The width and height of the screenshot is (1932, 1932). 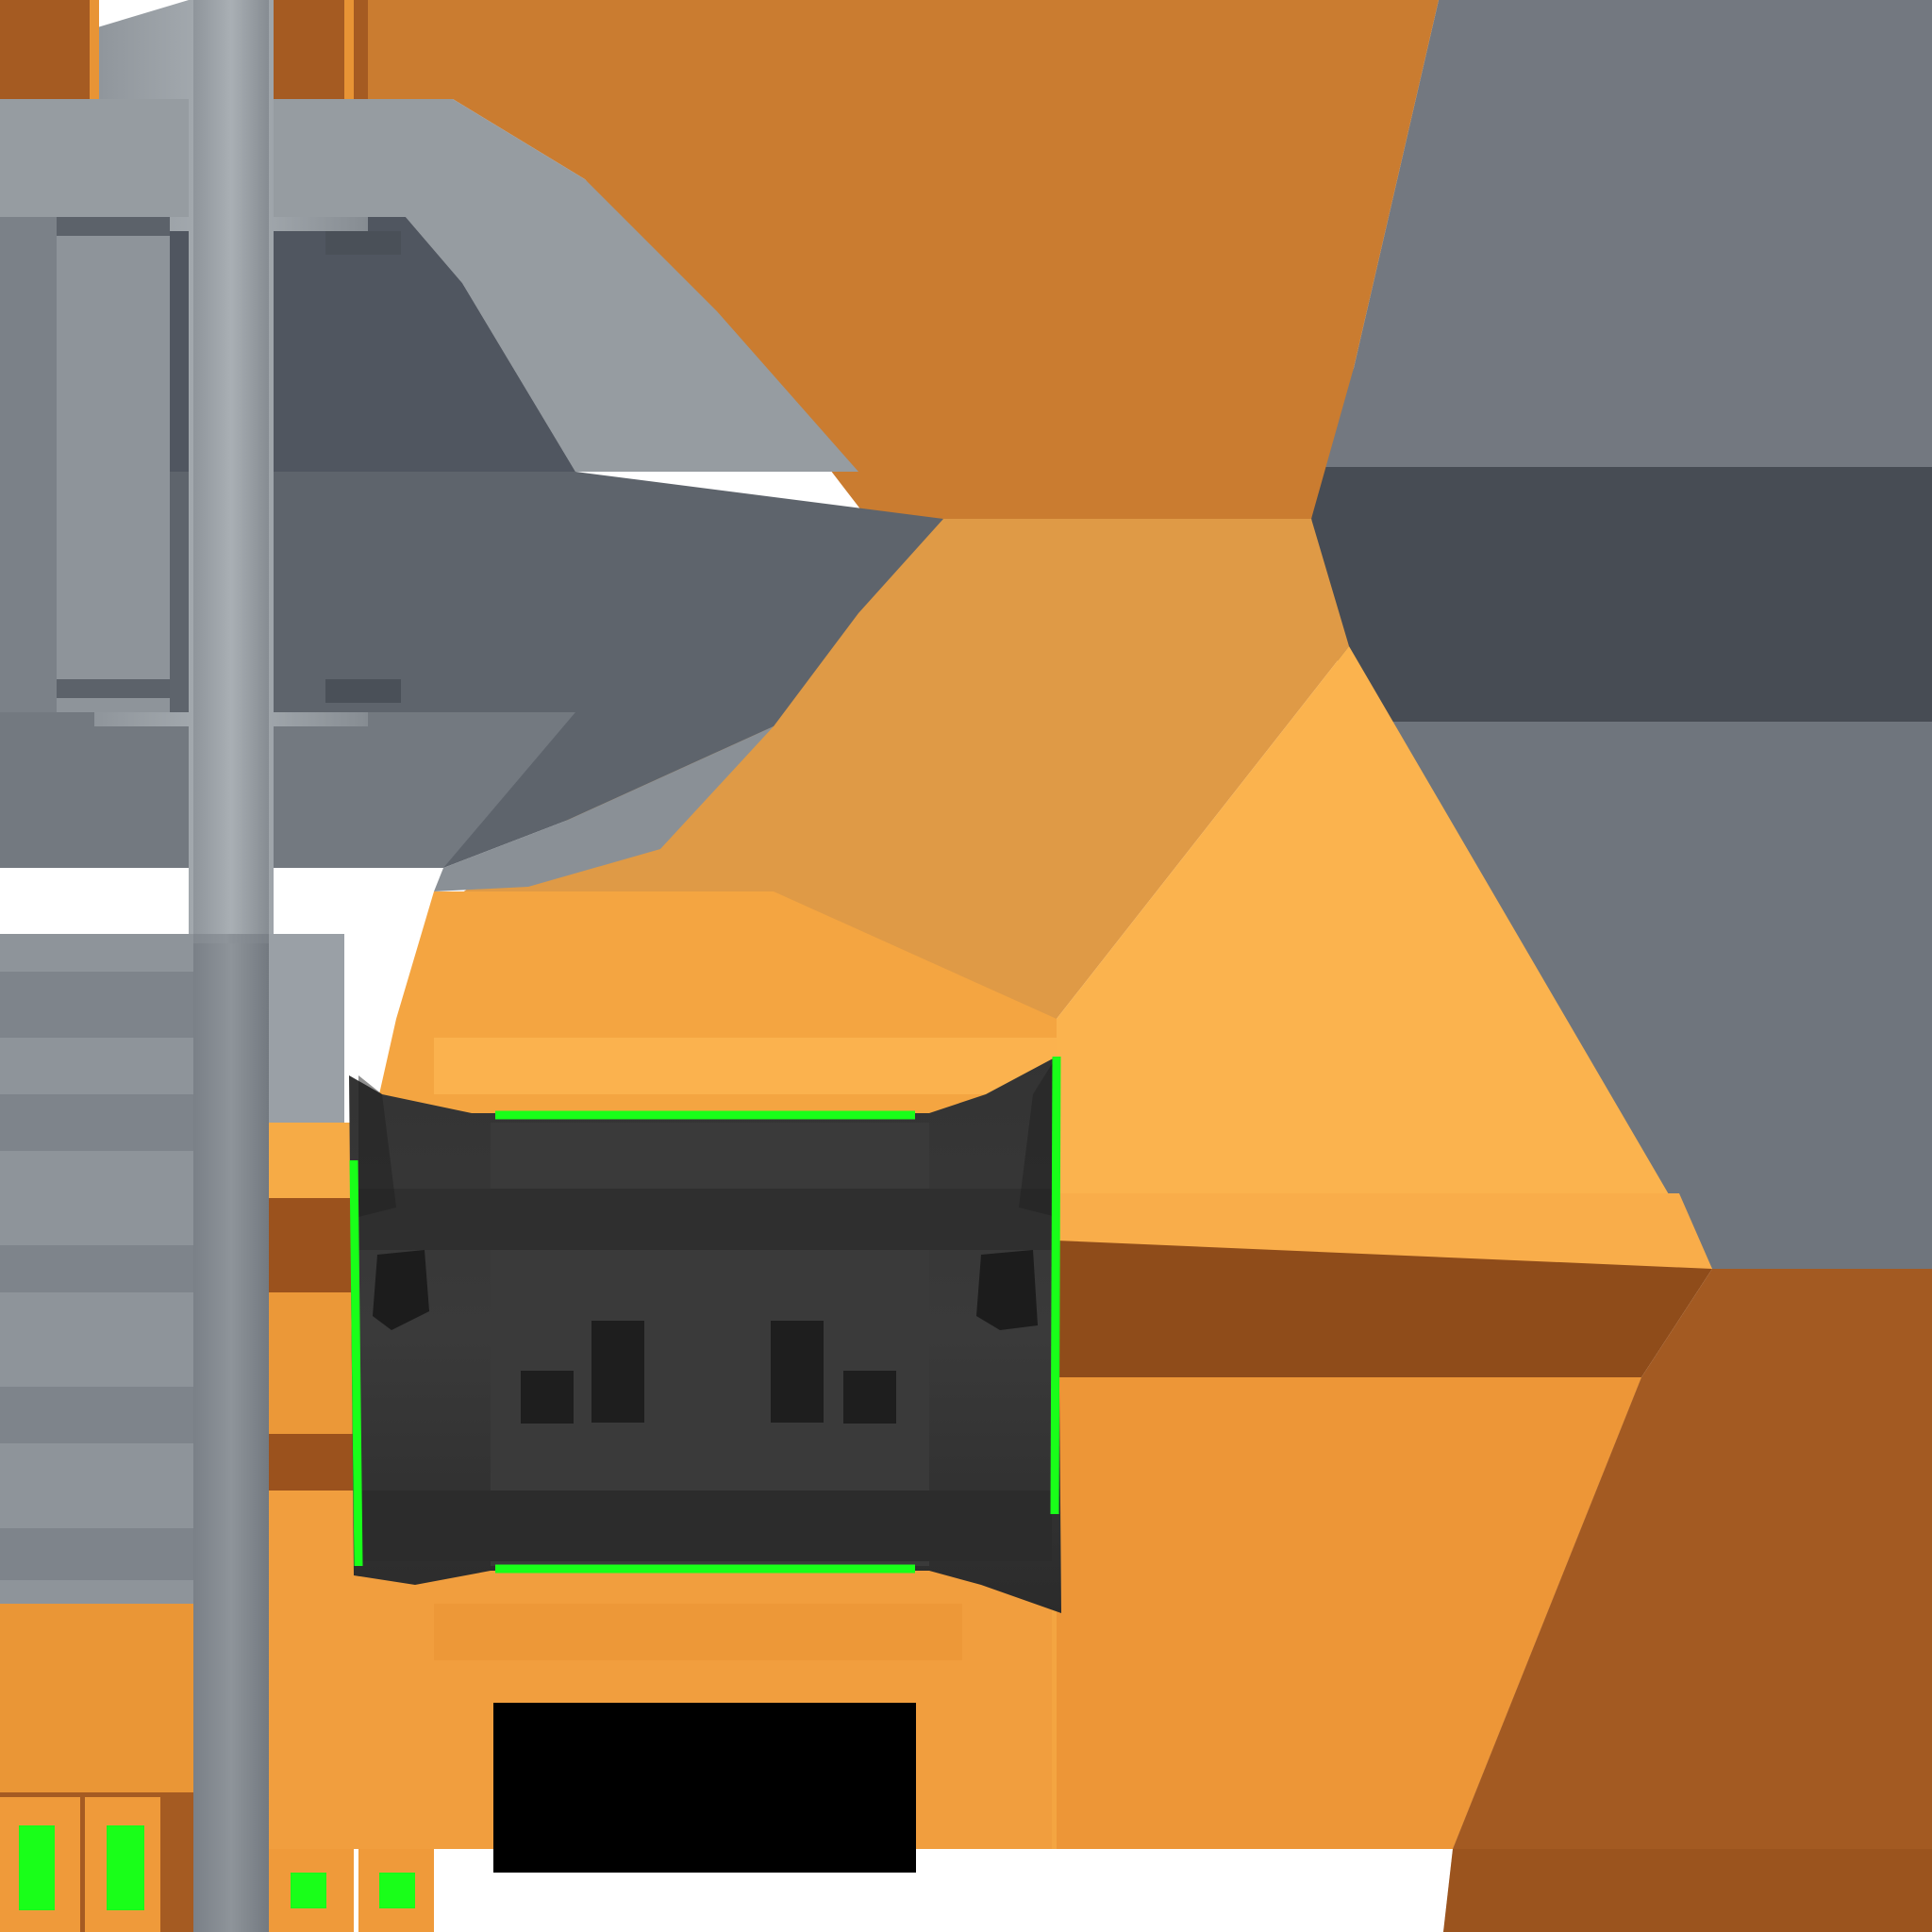 What do you see at coordinates (1007, 1290) in the screenshot?
I see `right-bolt-icon` at bounding box center [1007, 1290].